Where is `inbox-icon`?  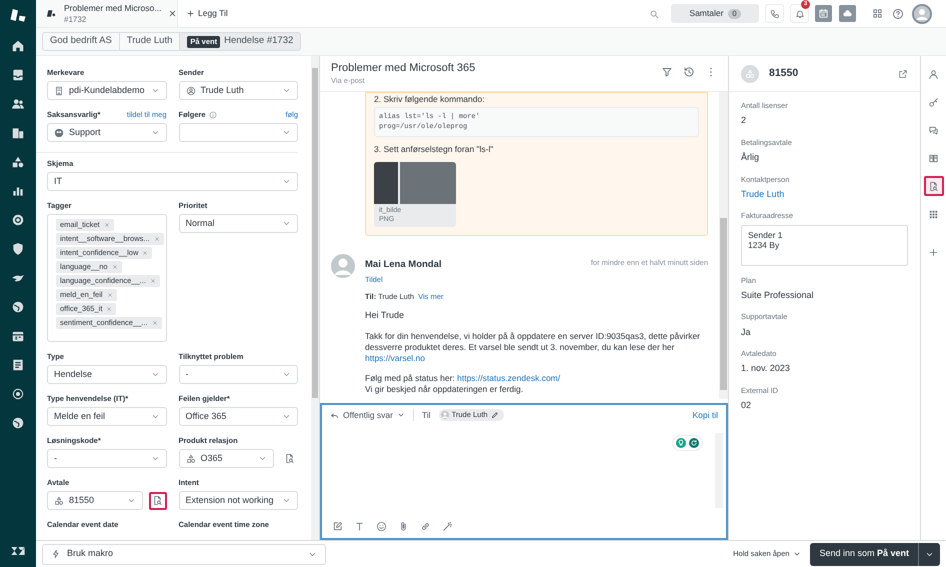 inbox-icon is located at coordinates (18, 75).